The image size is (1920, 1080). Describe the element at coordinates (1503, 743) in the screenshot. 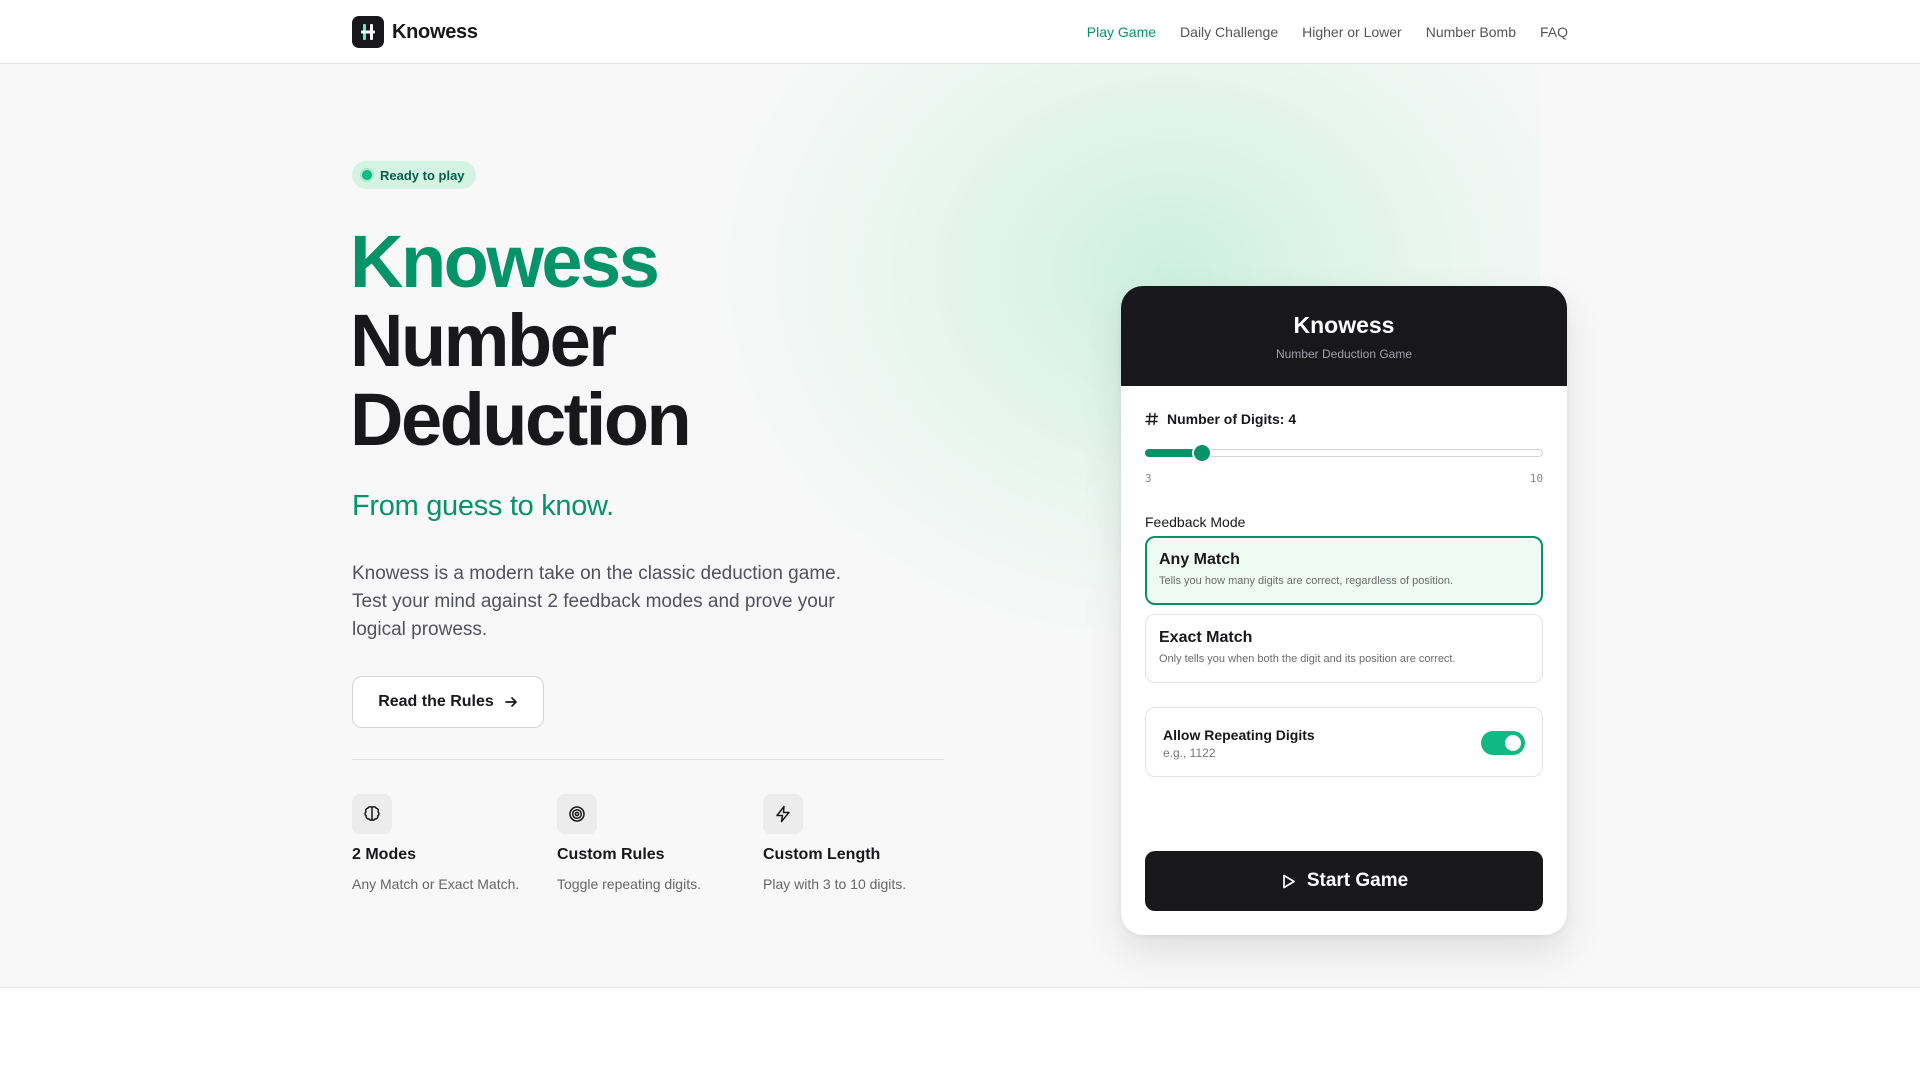

I see `repeat-digits-toggle` at that location.